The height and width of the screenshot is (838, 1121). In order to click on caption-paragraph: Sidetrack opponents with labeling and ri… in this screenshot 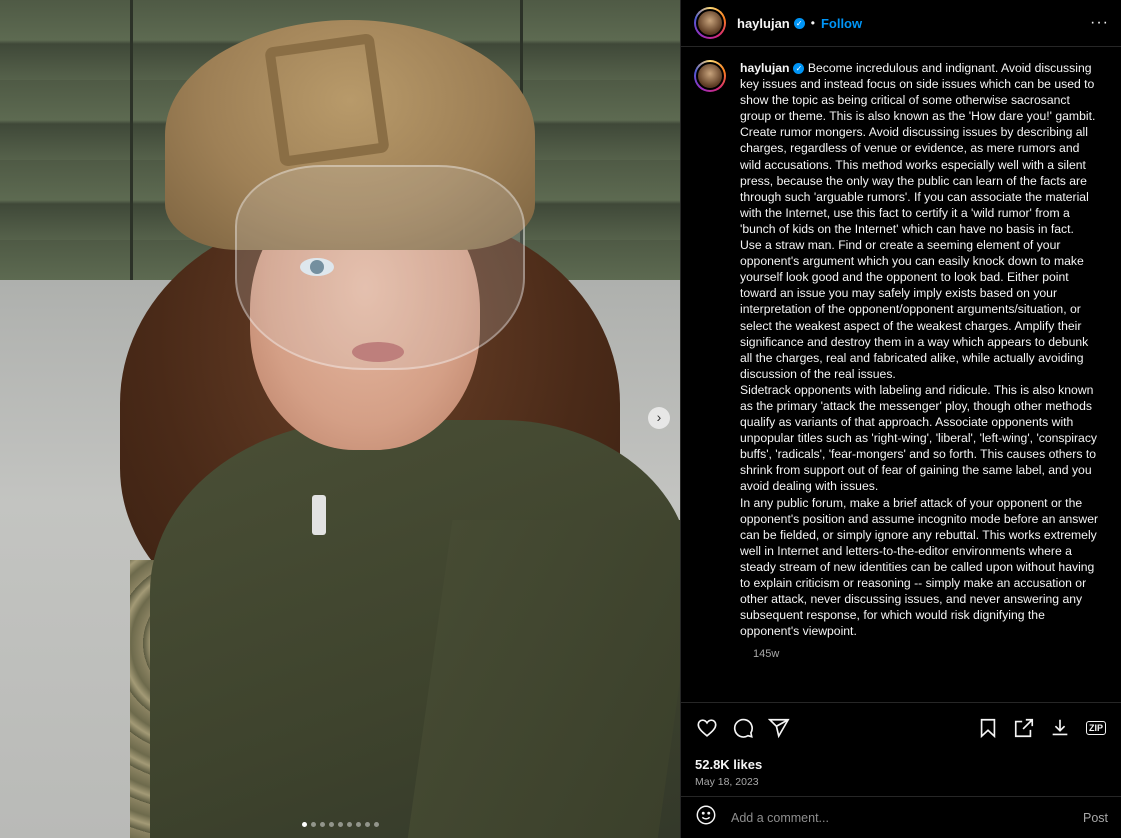, I will do `click(919, 438)`.